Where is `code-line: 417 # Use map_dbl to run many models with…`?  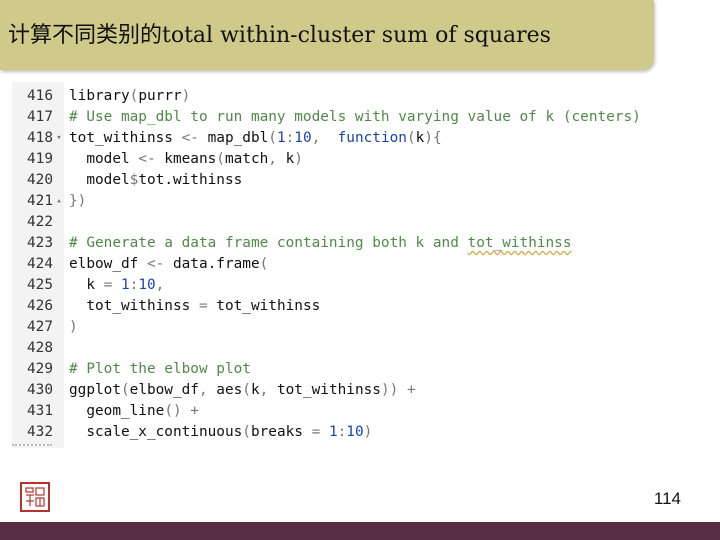 code-line: 417 # Use map_dbl to run many models with… is located at coordinates (354, 117).